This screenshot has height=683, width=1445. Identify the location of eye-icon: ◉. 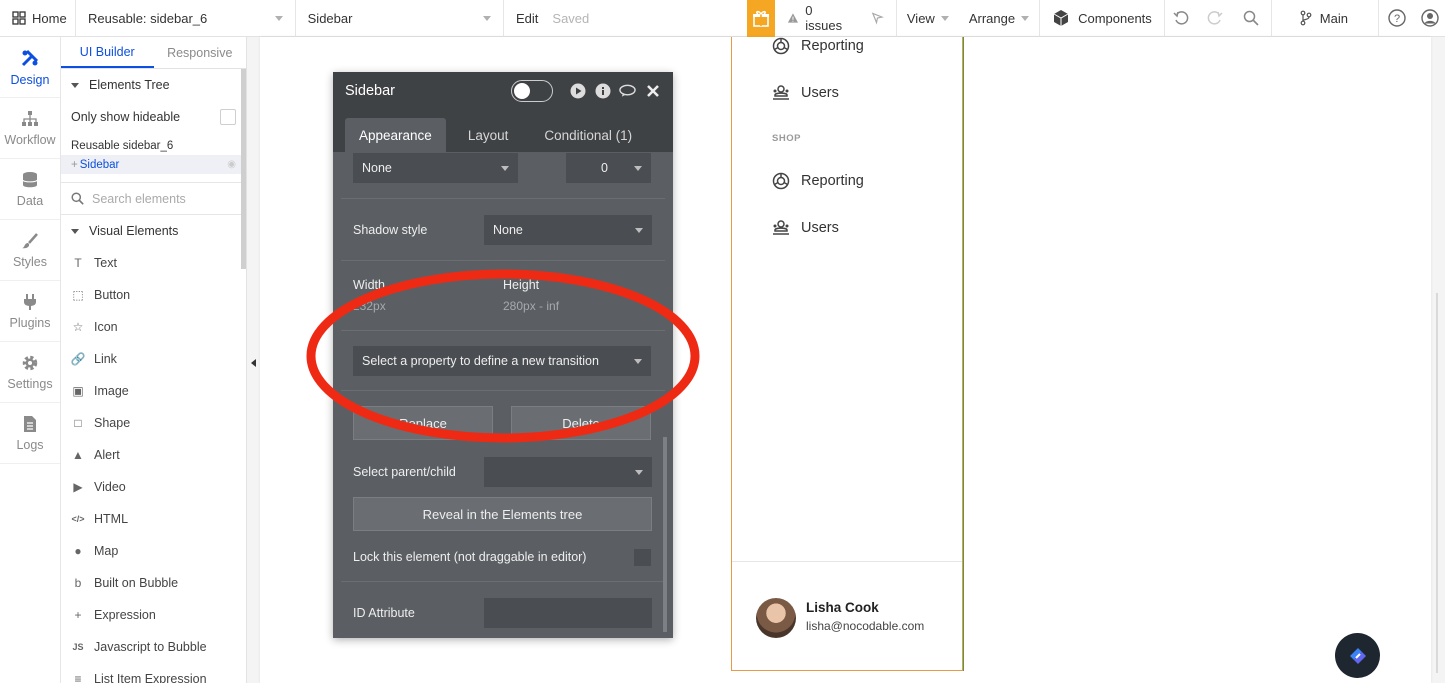
(231, 164).